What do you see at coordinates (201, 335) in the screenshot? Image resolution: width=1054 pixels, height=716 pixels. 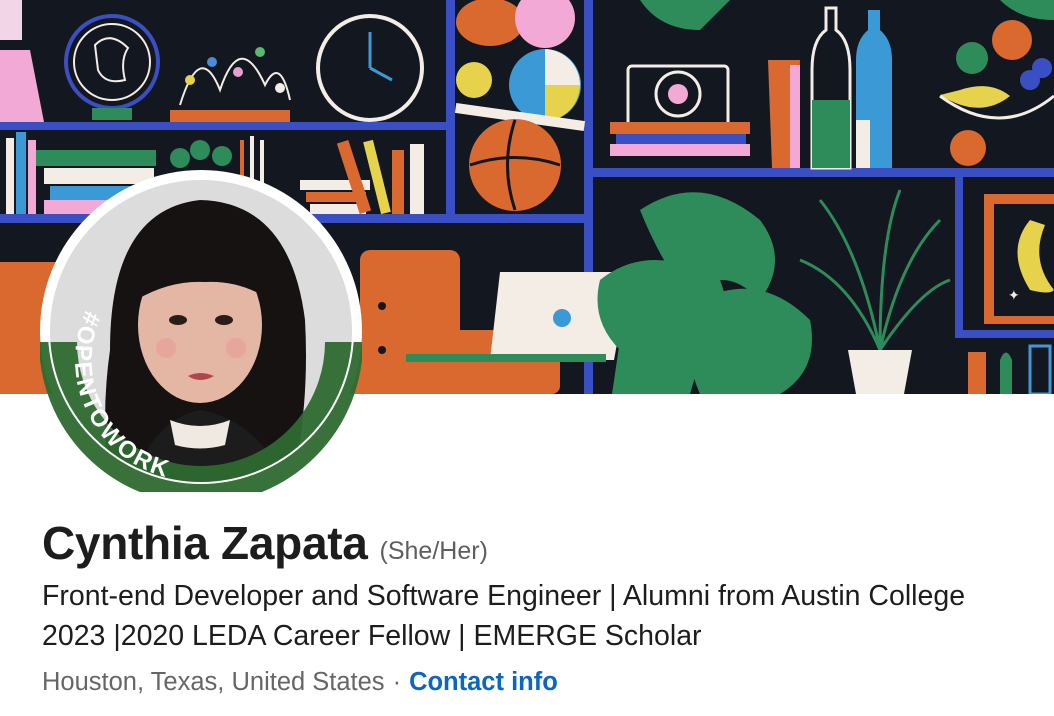 I see `profile-photo: #OPENTOWORK` at bounding box center [201, 335].